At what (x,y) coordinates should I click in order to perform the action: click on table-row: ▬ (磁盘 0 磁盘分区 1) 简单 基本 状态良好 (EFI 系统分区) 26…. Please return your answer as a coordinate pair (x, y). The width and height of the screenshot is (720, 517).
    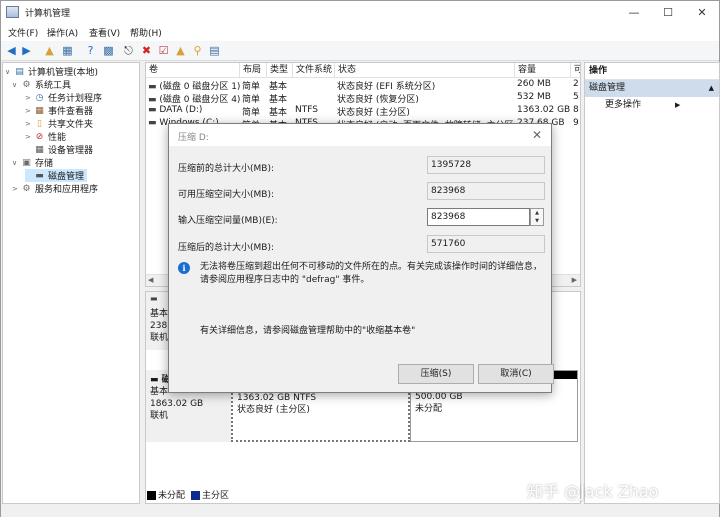
    Looking at the image, I should click on (363, 85).